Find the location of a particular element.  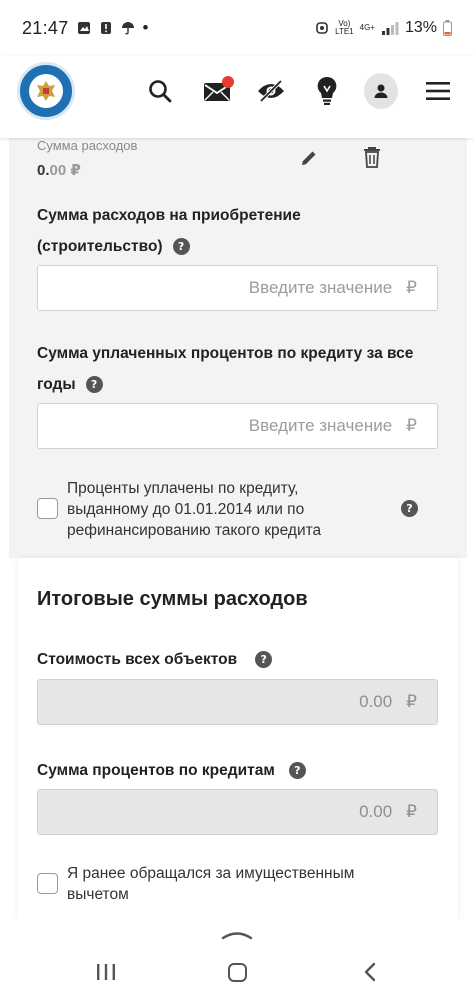

expense-sum-value: 0.00 ₽ is located at coordinates (59, 170).